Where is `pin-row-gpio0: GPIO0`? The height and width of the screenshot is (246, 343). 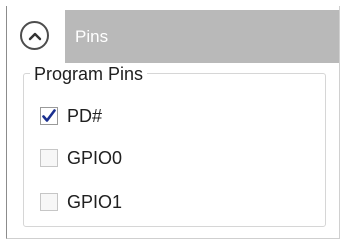 pin-row-gpio0: GPIO0 is located at coordinates (81, 158).